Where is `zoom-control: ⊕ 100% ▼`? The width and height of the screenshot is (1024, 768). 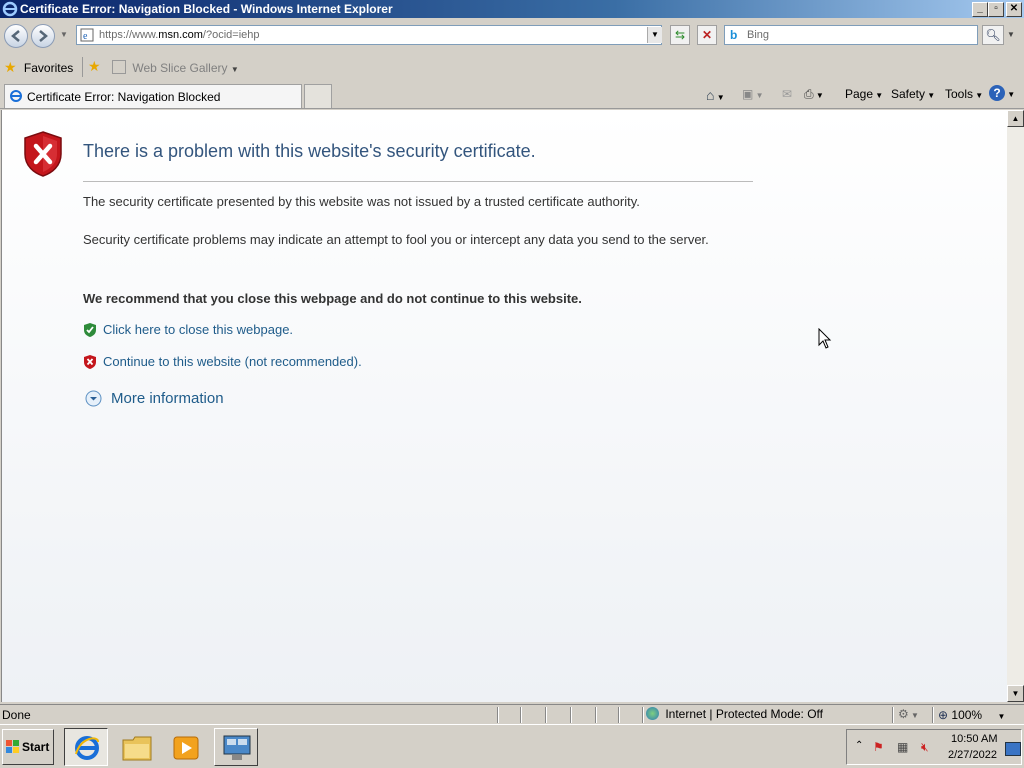 zoom-control: ⊕ 100% ▼ is located at coordinates (971, 715).